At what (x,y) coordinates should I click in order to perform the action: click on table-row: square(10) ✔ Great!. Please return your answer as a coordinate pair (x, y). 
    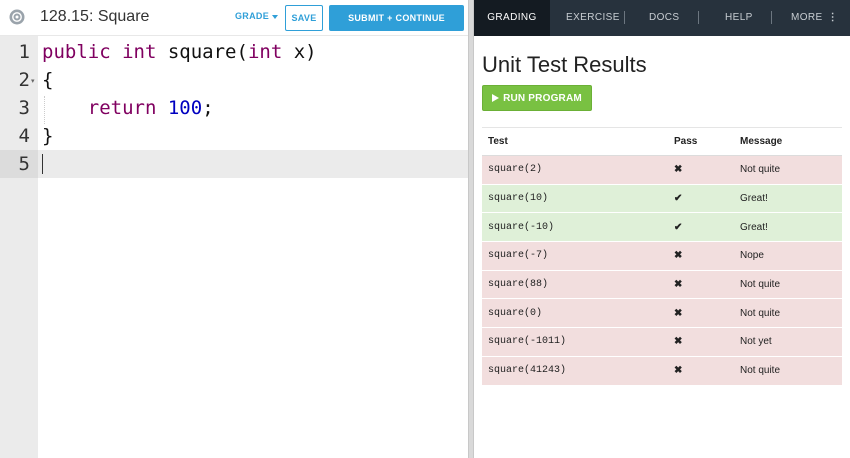
    Looking at the image, I should click on (662, 199).